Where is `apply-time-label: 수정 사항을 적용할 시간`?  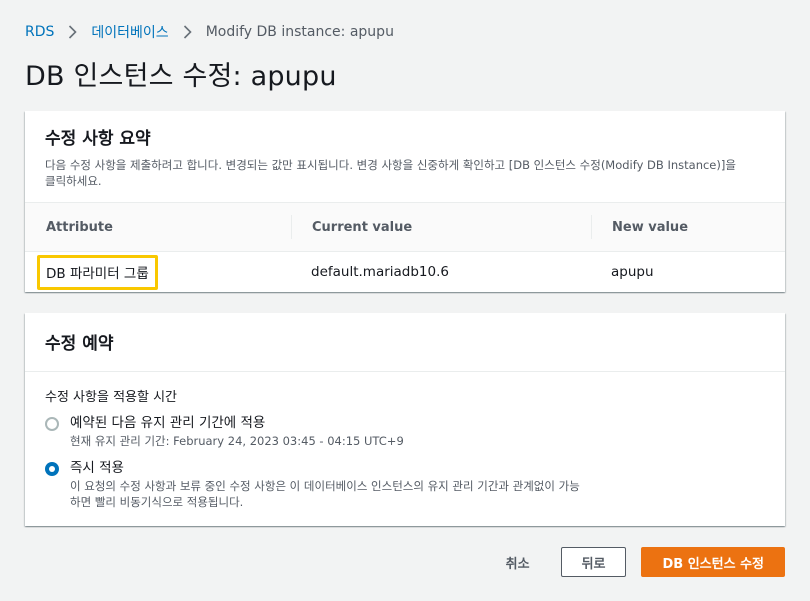 apply-time-label: 수정 사항을 적용할 시간 is located at coordinates (111, 397).